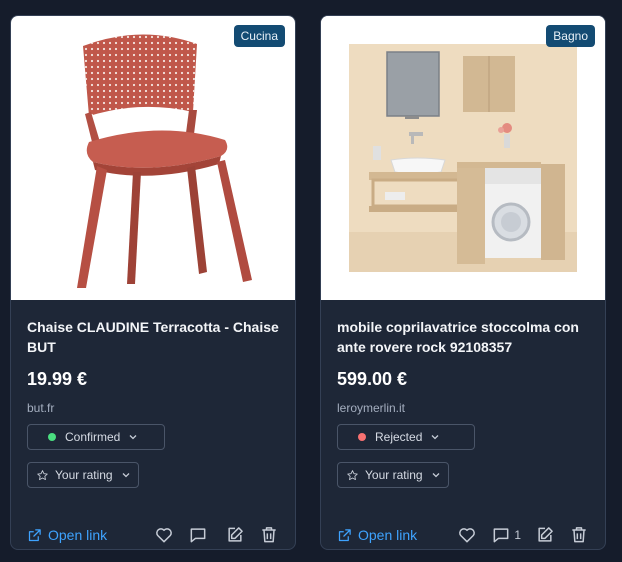 This screenshot has height=562, width=622. What do you see at coordinates (570, 36) in the screenshot?
I see `category-badge: Bagno` at bounding box center [570, 36].